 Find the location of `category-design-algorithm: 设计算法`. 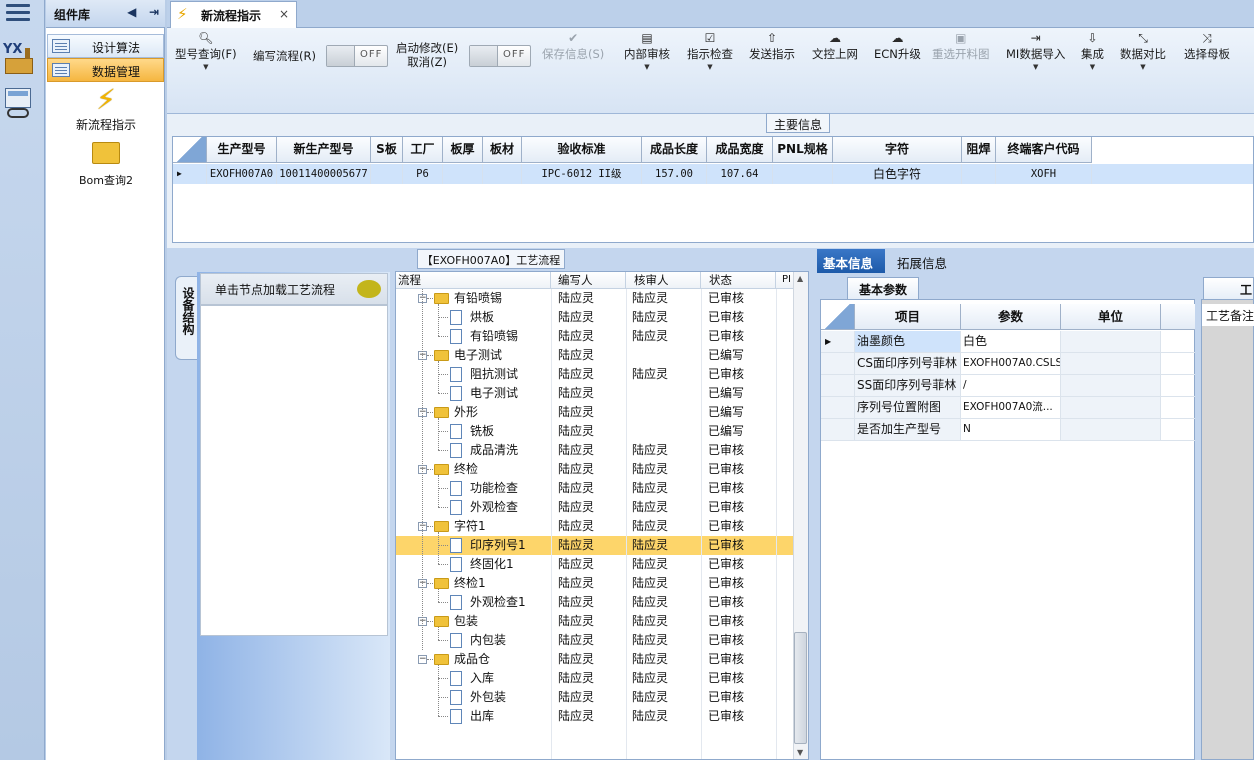

category-design-algorithm: 设计算法 is located at coordinates (105, 46).